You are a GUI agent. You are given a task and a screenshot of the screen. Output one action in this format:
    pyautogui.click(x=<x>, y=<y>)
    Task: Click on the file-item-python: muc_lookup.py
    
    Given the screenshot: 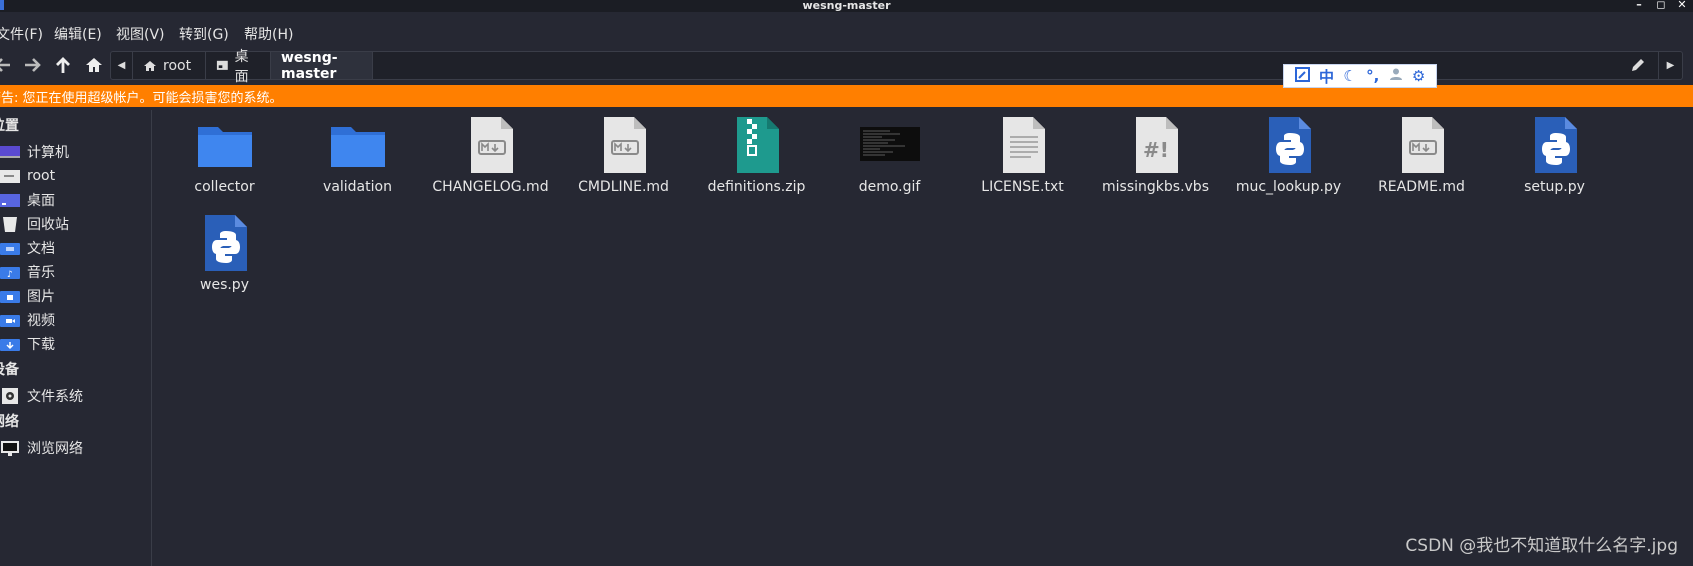 What is the action you would take?
    pyautogui.click(x=1288, y=155)
    